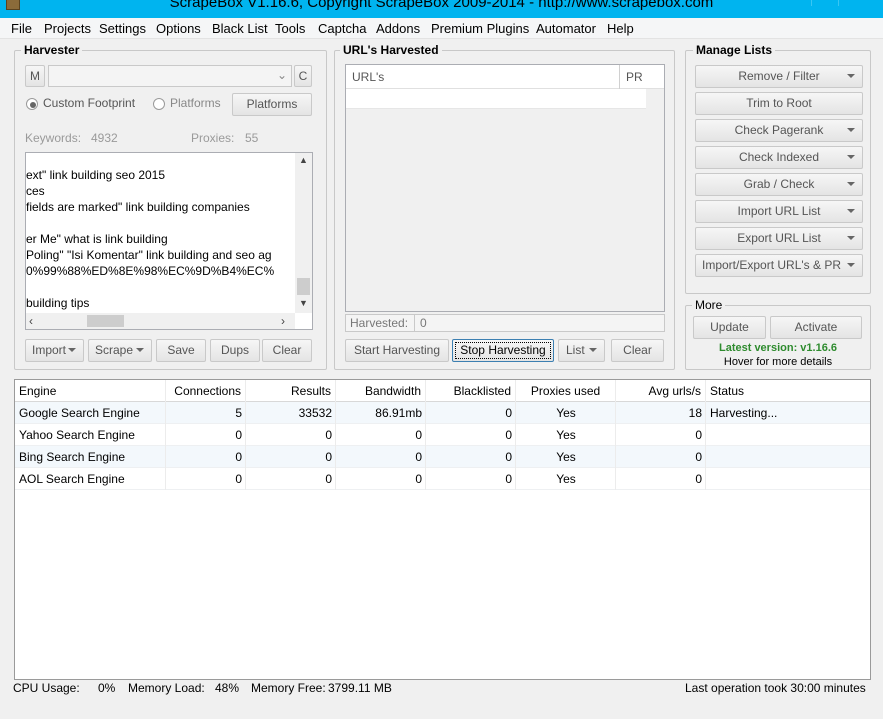 This screenshot has width=883, height=719. Describe the element at coordinates (505, 77) in the screenshot. I see `urls-list-header: URL's PR` at that location.